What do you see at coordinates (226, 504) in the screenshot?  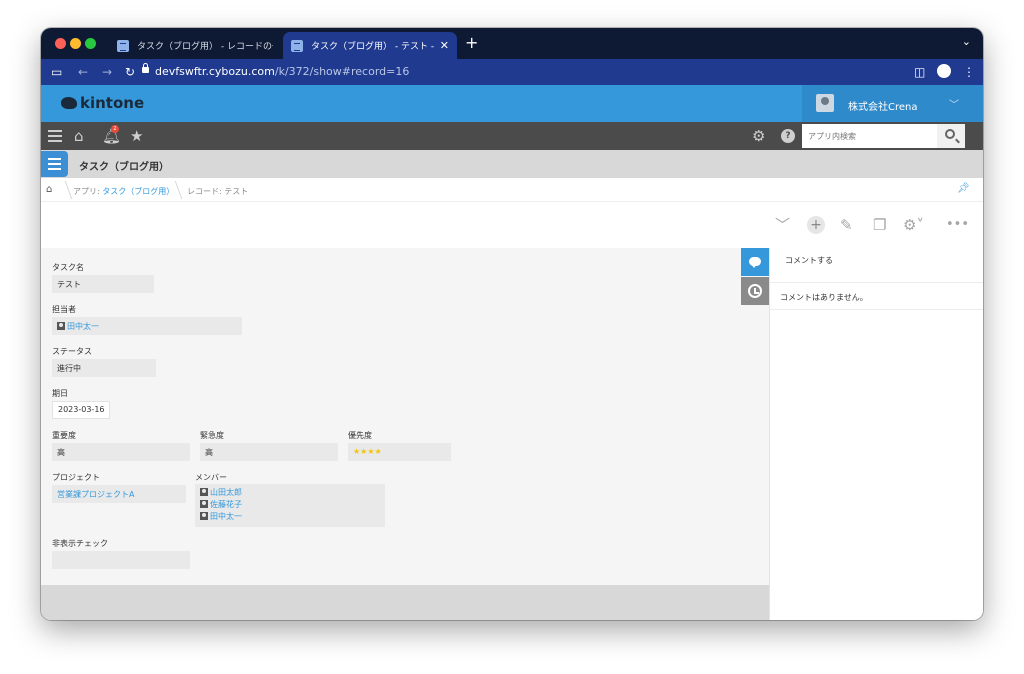 I see `member-user-link: 佐藤花子` at bounding box center [226, 504].